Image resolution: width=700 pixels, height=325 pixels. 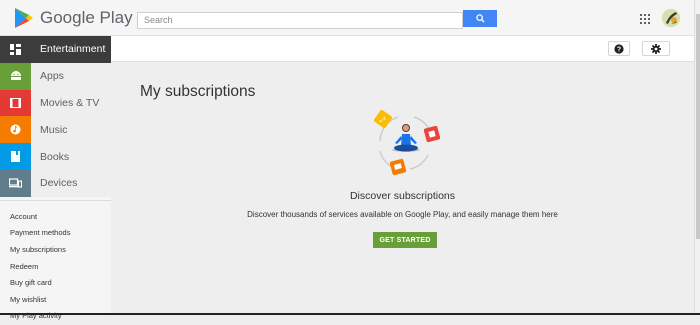 I want to click on sidebar-item-devices: Devices, so click(x=55, y=183).